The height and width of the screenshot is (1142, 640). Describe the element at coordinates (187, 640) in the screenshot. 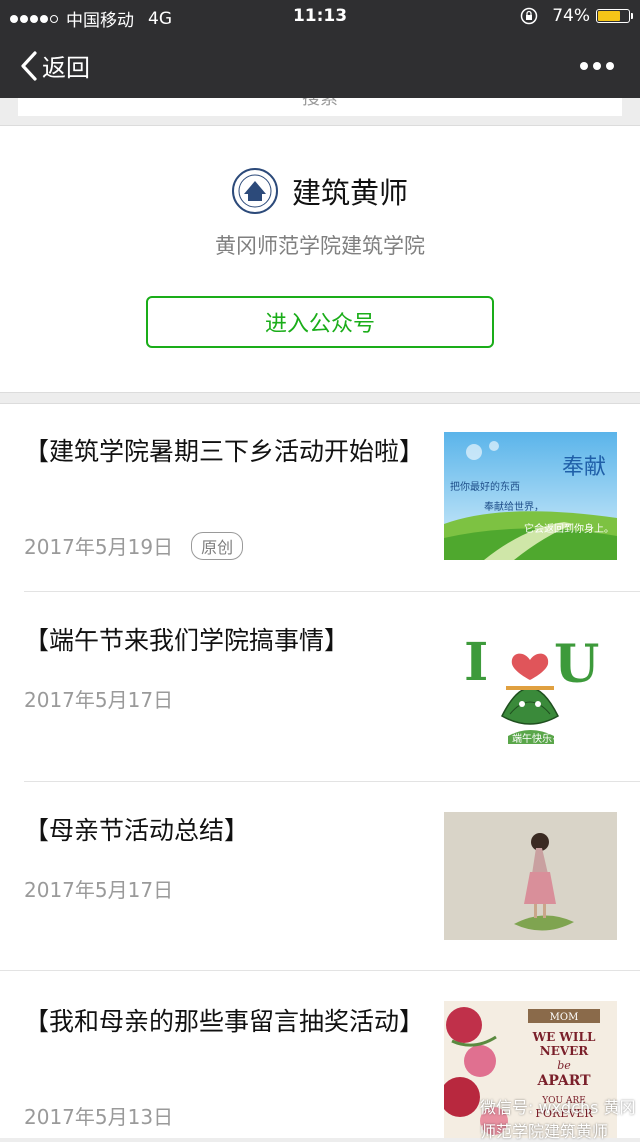

I see `article-title: 【端午节来我们学院搞事情】` at that location.